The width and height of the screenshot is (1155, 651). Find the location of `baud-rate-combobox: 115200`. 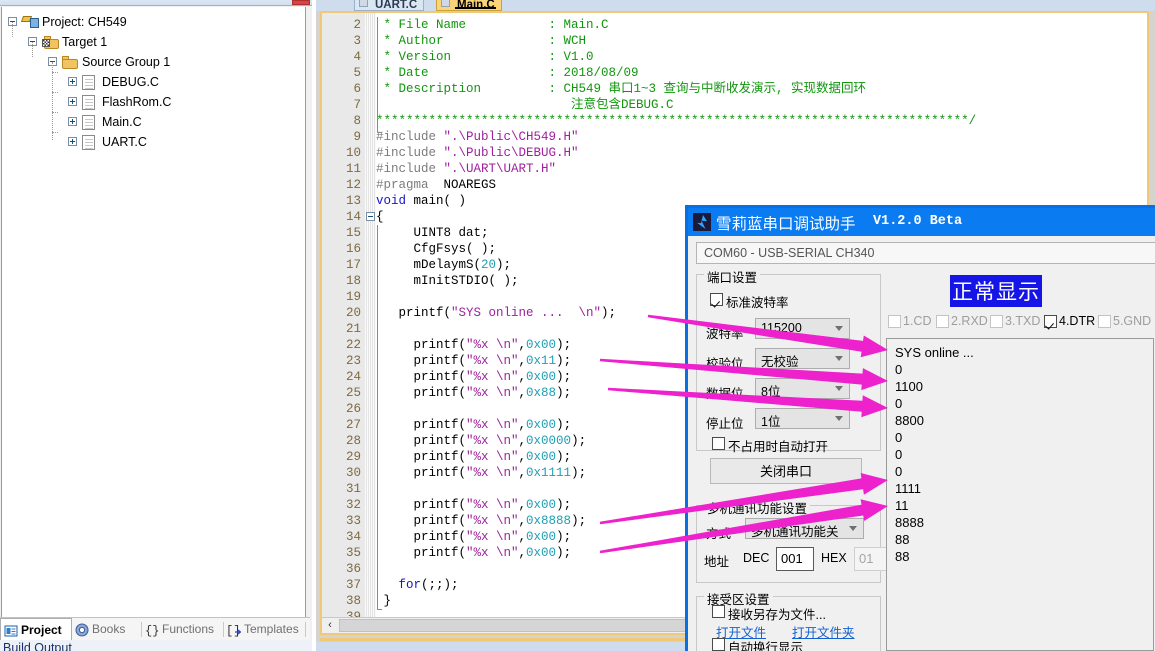

baud-rate-combobox: 115200 is located at coordinates (802, 328).